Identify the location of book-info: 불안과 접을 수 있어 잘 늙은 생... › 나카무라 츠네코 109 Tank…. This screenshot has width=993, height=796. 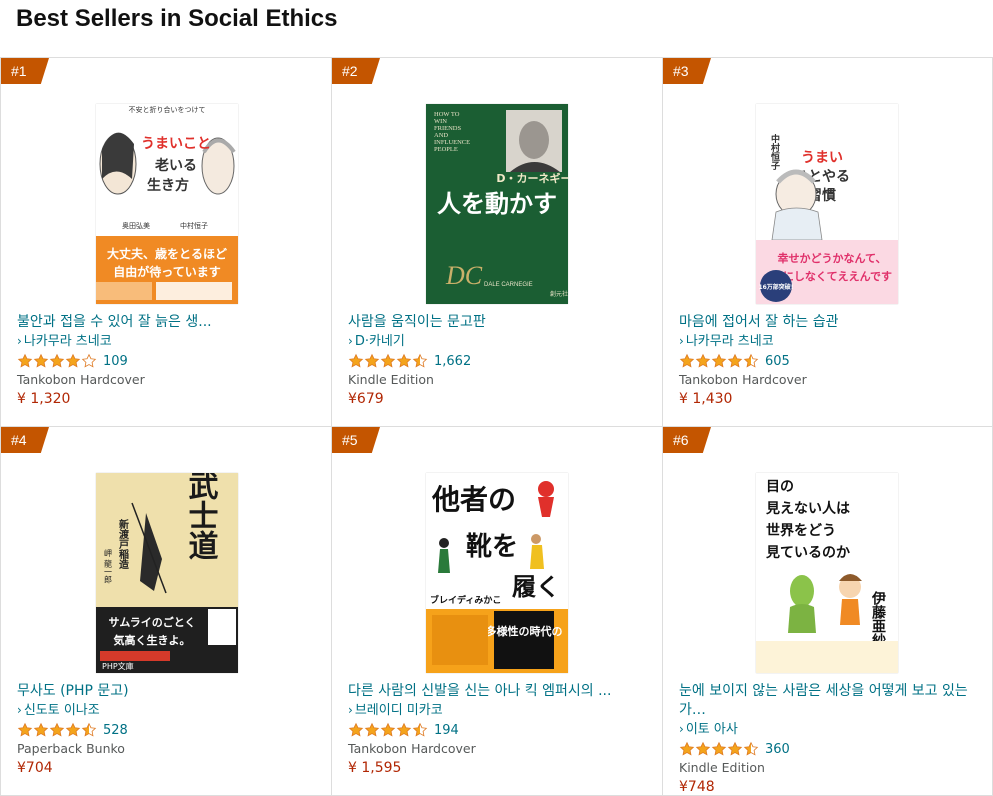
(169, 361).